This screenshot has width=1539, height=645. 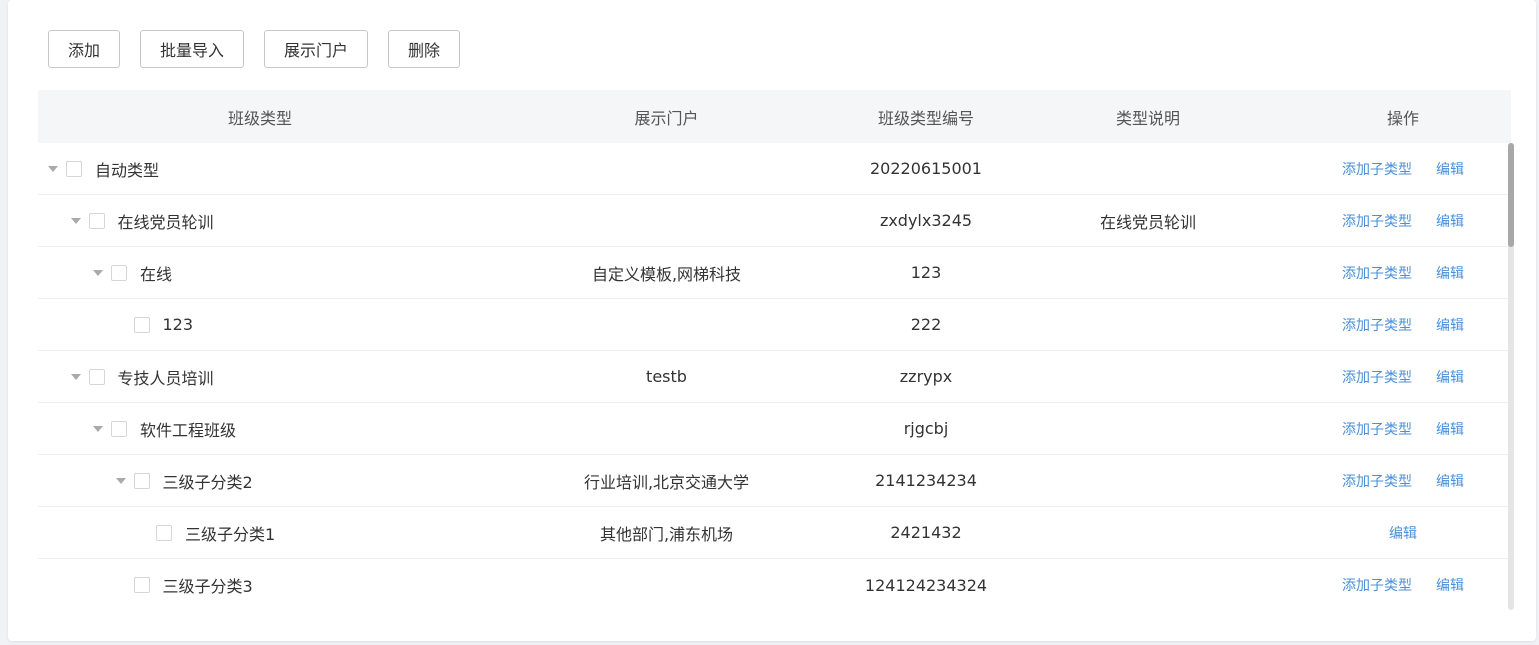 What do you see at coordinates (1511, 376) in the screenshot?
I see `vertical-scrollbar` at bounding box center [1511, 376].